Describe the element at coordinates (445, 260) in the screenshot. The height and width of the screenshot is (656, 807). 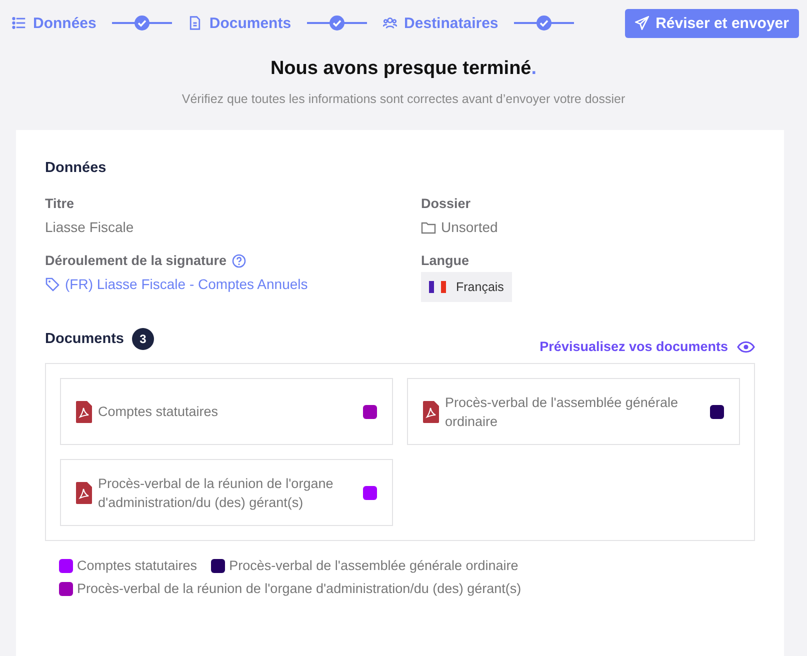
I see `field-label: Langue` at that location.